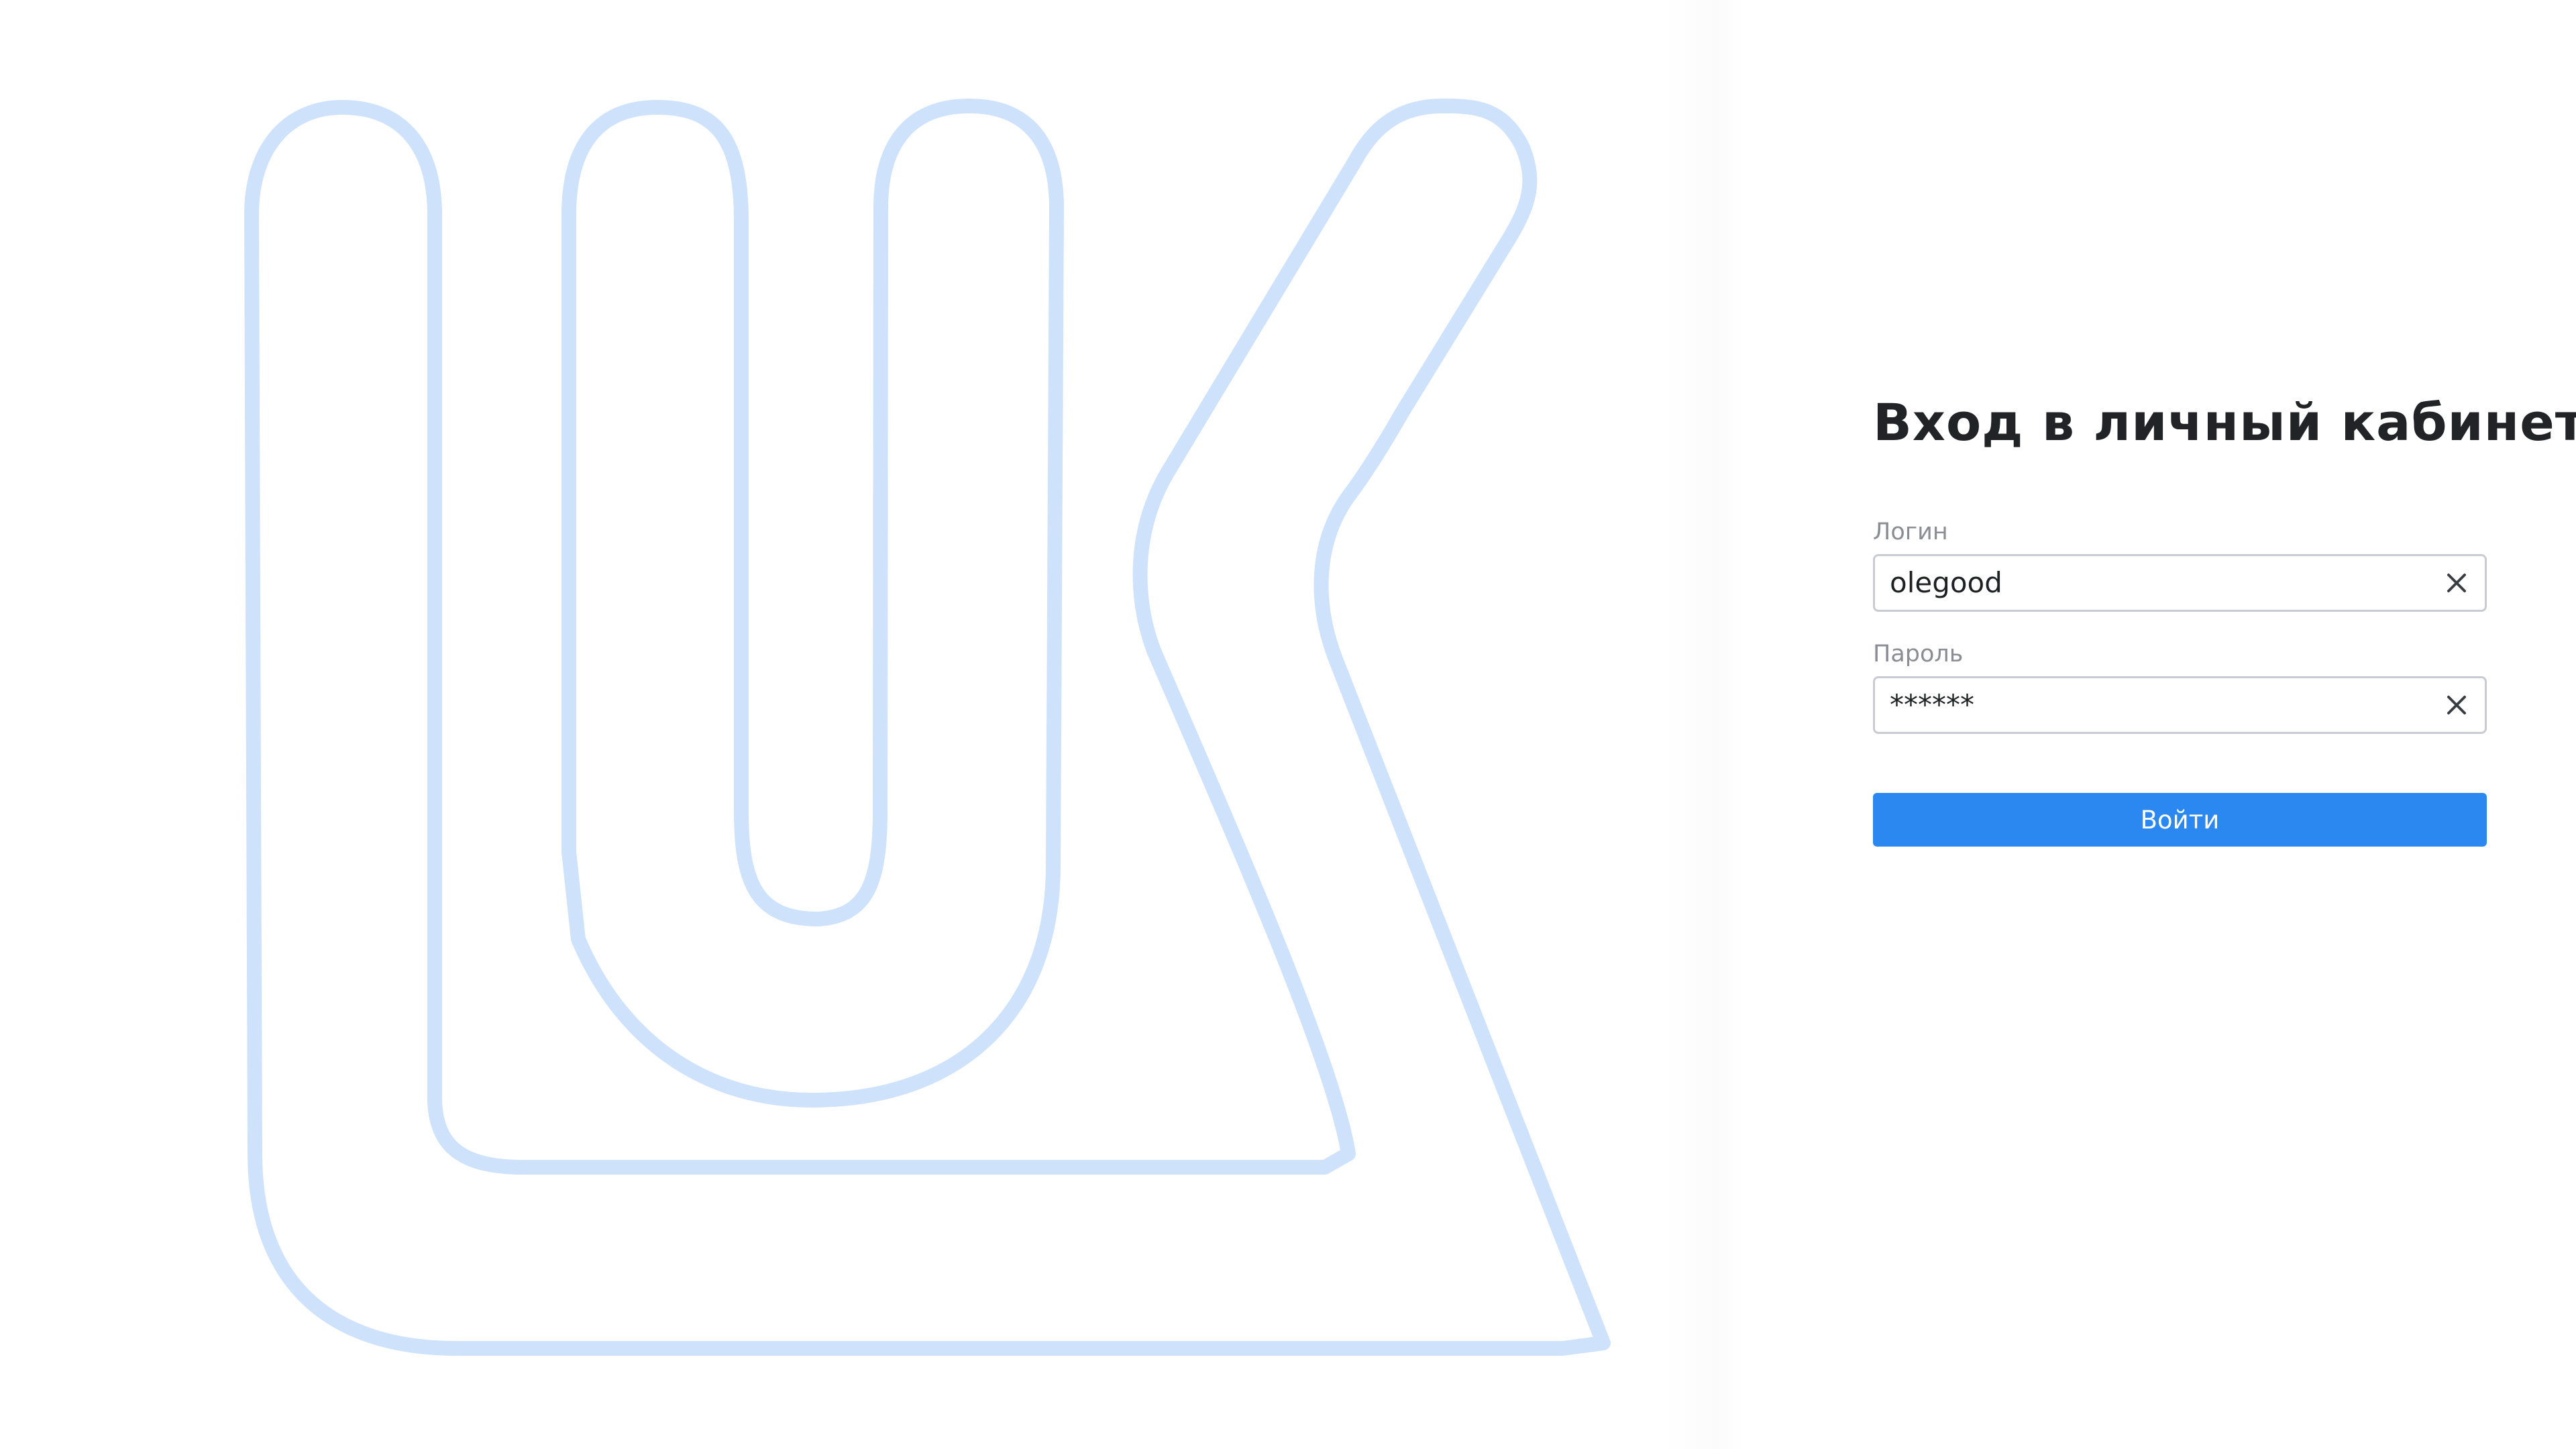 The height and width of the screenshot is (1449, 2576). What do you see at coordinates (1946, 583) in the screenshot?
I see `login-value: olegood` at bounding box center [1946, 583].